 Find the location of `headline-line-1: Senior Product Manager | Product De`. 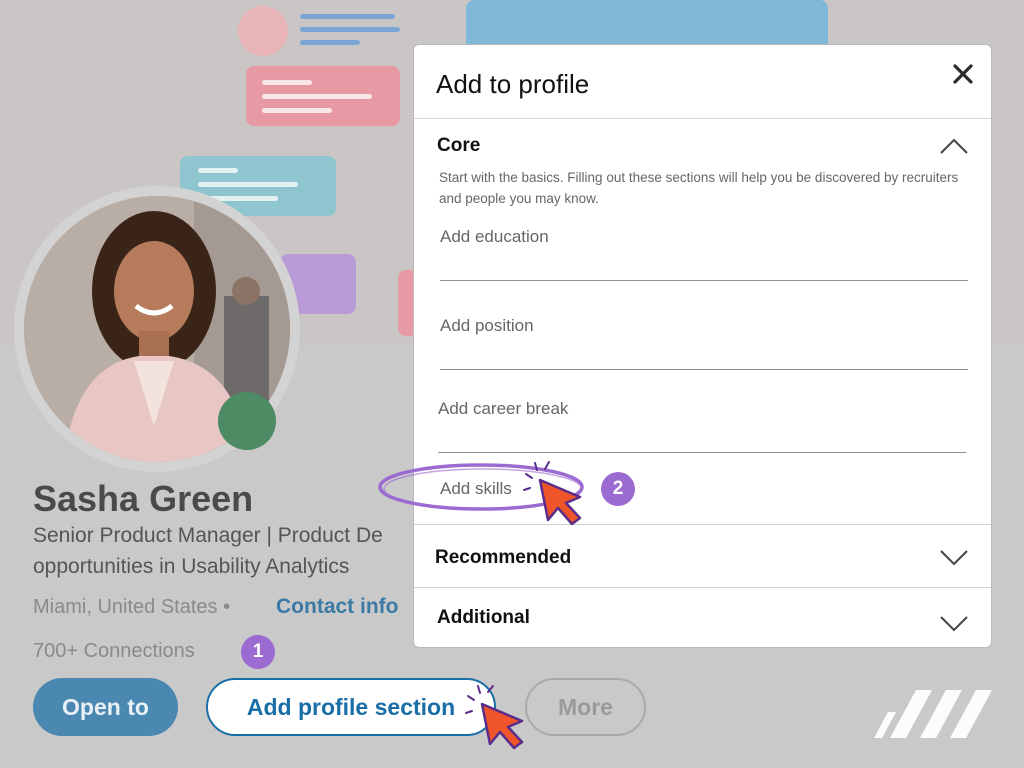

headline-line-1: Senior Product Manager | Product De is located at coordinates (208, 535).